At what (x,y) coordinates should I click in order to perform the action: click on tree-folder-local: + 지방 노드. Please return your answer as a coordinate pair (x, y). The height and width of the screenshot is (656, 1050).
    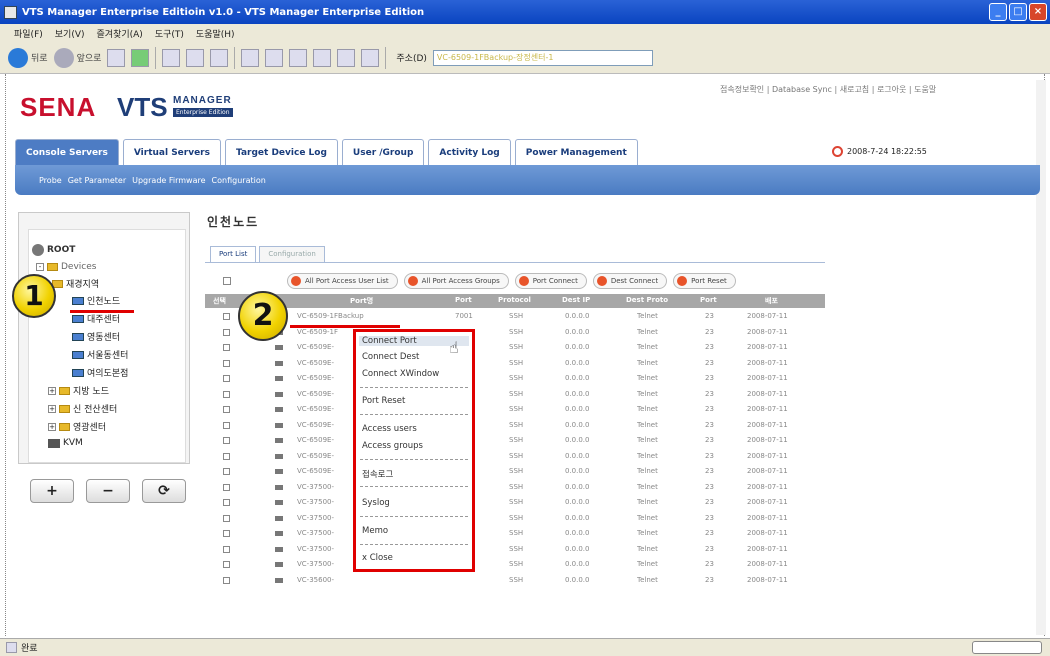
    Looking at the image, I should click on (78, 390).